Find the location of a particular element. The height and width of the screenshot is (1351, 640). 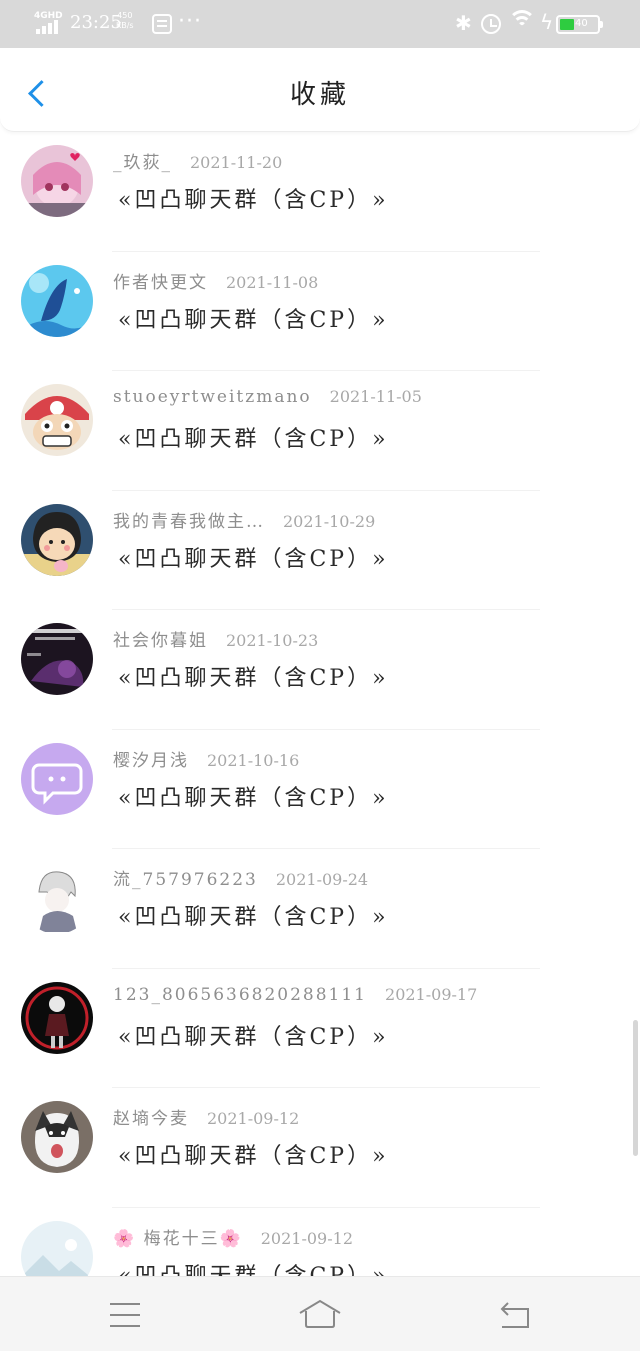

list-item: 赵墒今麦 2021-09-12 «凹凸聊天群（含CP）» is located at coordinates (320, 1148).